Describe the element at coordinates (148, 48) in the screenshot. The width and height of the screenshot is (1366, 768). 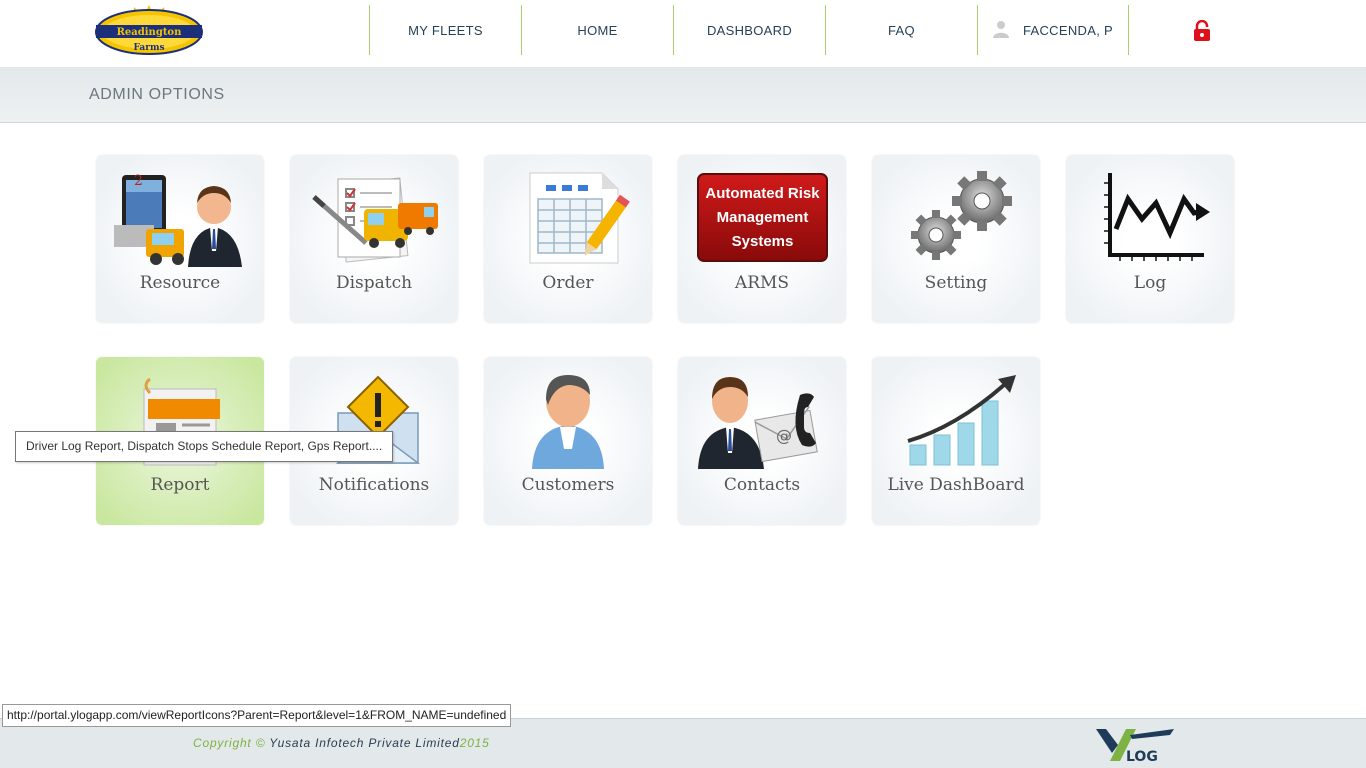
I see `logo-text-bottom: Farms` at that location.